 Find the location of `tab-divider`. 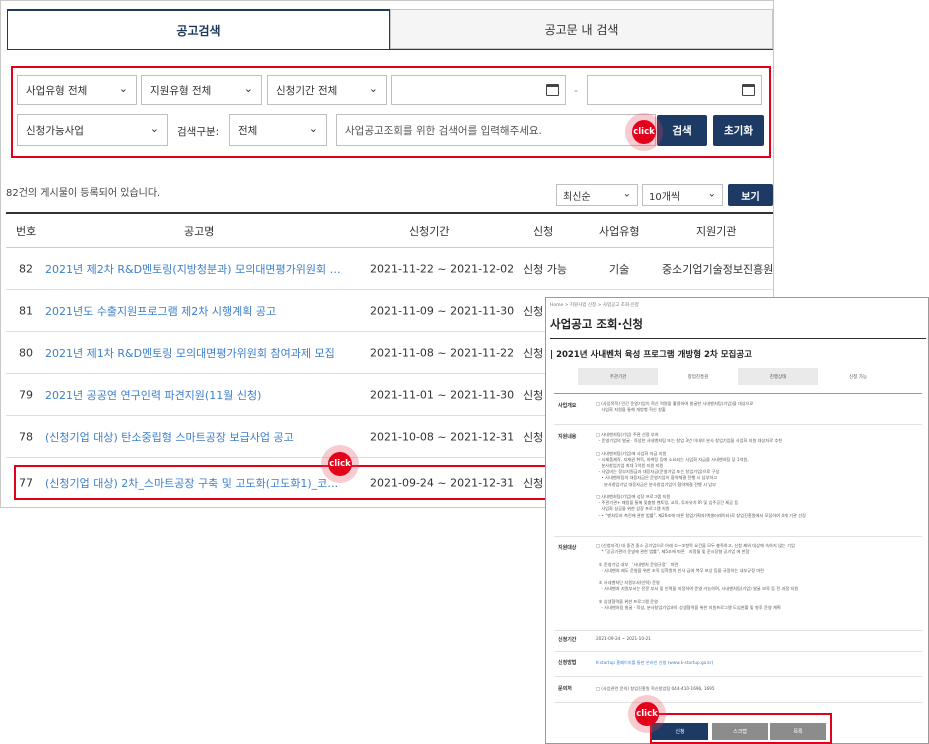

tab-divider is located at coordinates (390, 49).